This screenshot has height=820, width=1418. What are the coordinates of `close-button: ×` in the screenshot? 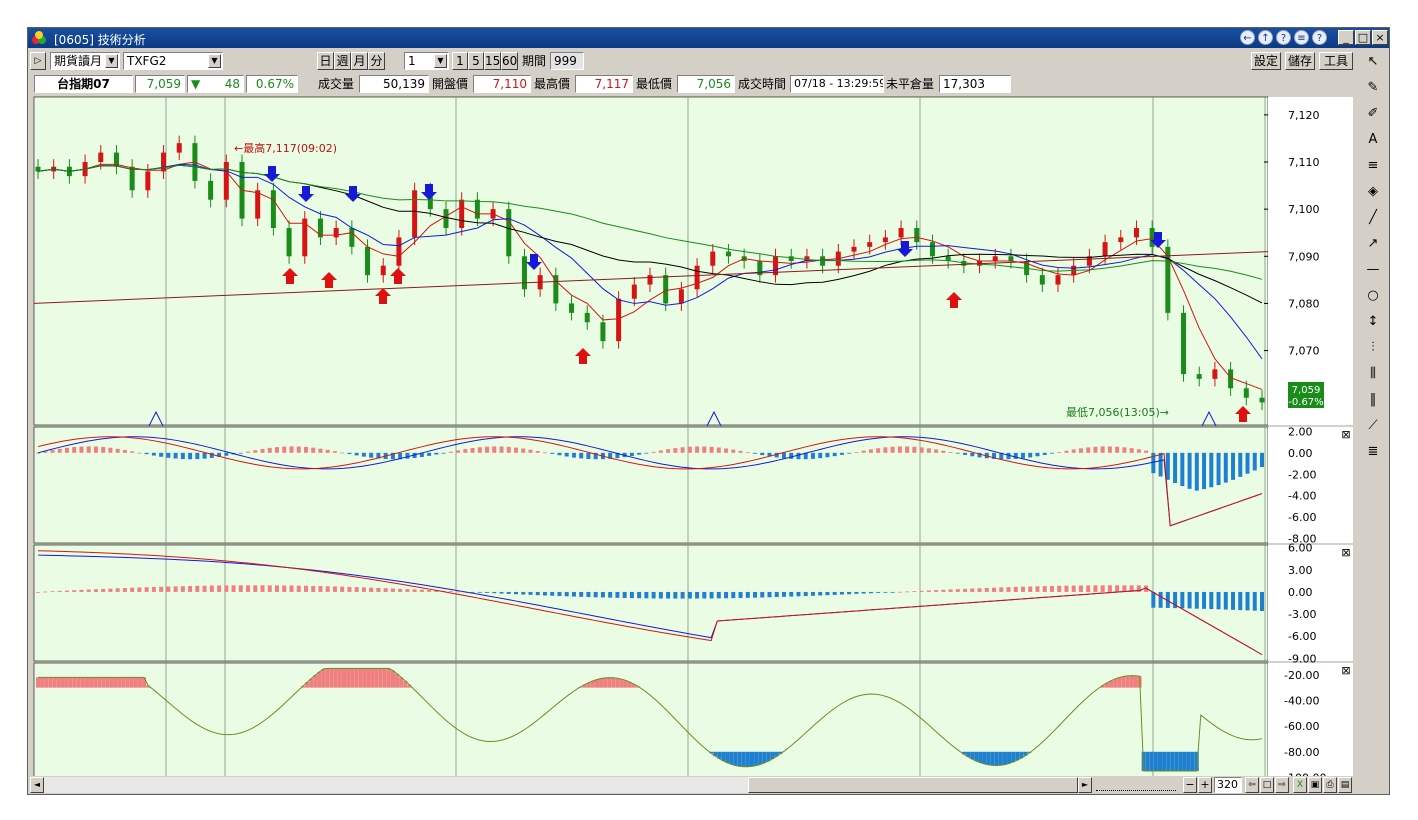 It's located at (1380, 37).